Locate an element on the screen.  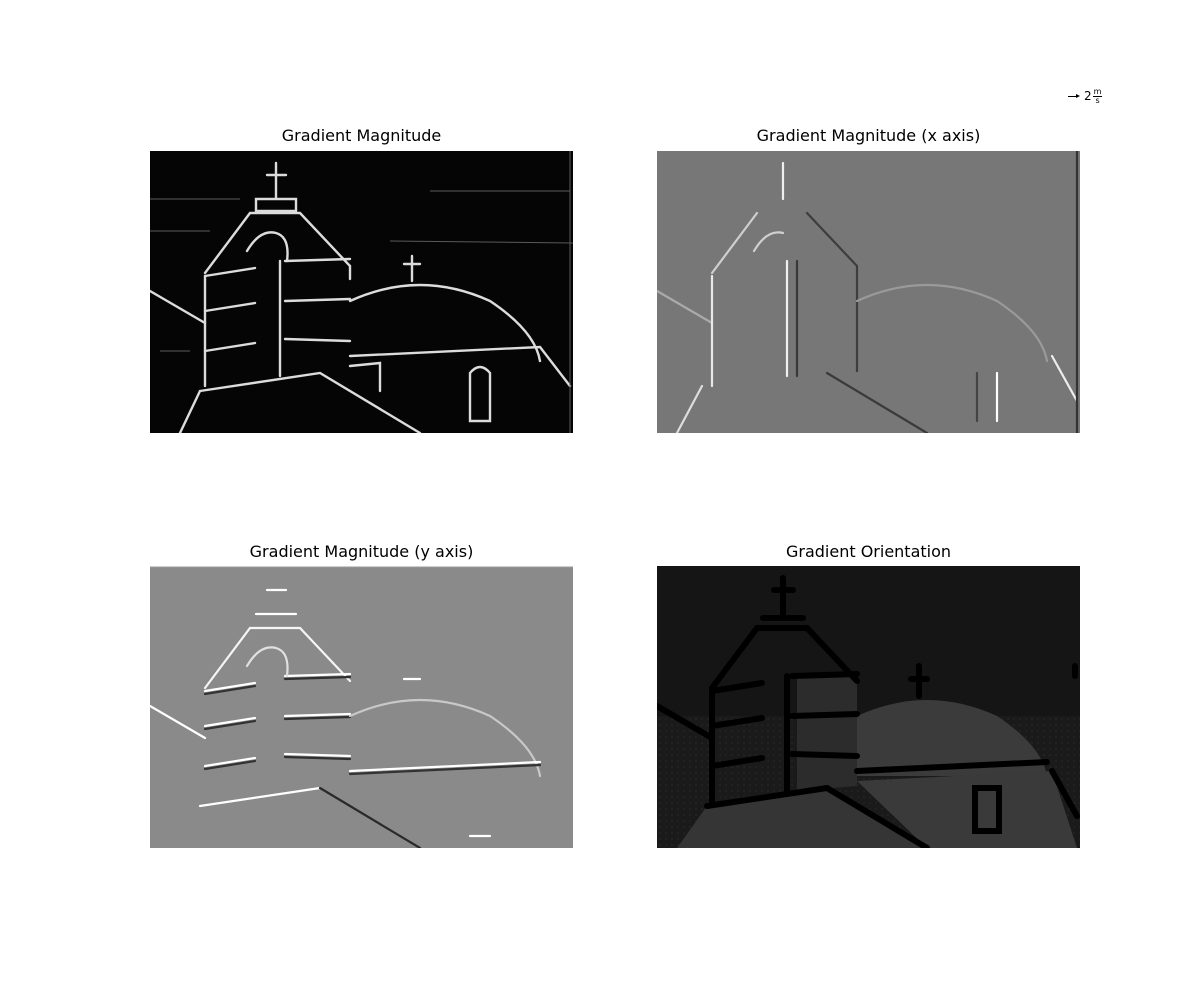
panel-gradient-orientation is located at coordinates (868, 707).